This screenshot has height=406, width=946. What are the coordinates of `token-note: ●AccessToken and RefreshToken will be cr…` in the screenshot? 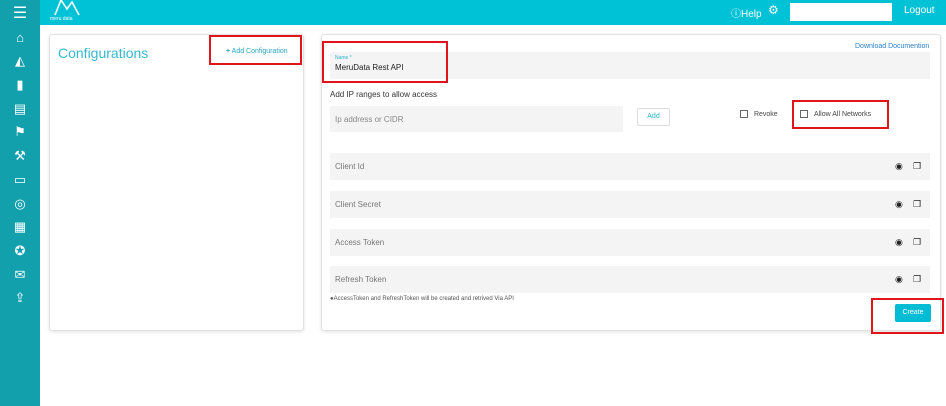 It's located at (422, 299).